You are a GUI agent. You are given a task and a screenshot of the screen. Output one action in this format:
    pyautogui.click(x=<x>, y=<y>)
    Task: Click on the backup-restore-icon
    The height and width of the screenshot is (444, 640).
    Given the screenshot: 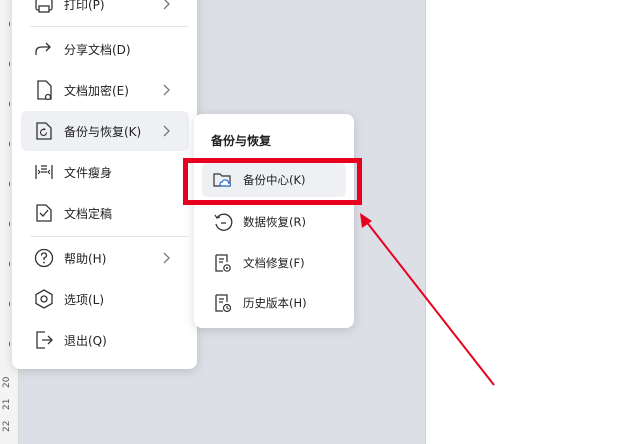 What is the action you would take?
    pyautogui.click(x=44, y=131)
    